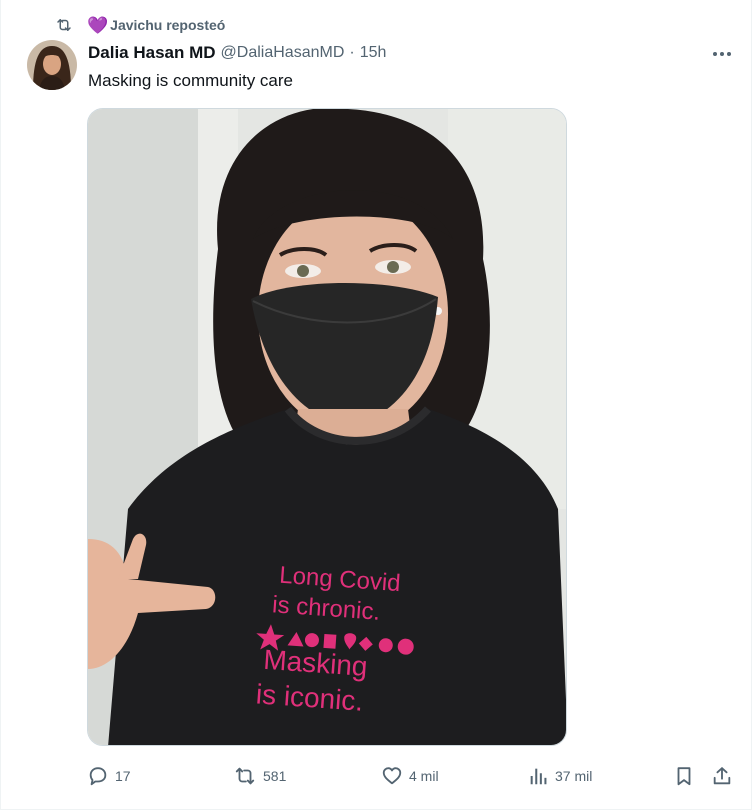 The height and width of the screenshot is (810, 752). I want to click on views-button: 37 mil, so click(559, 776).